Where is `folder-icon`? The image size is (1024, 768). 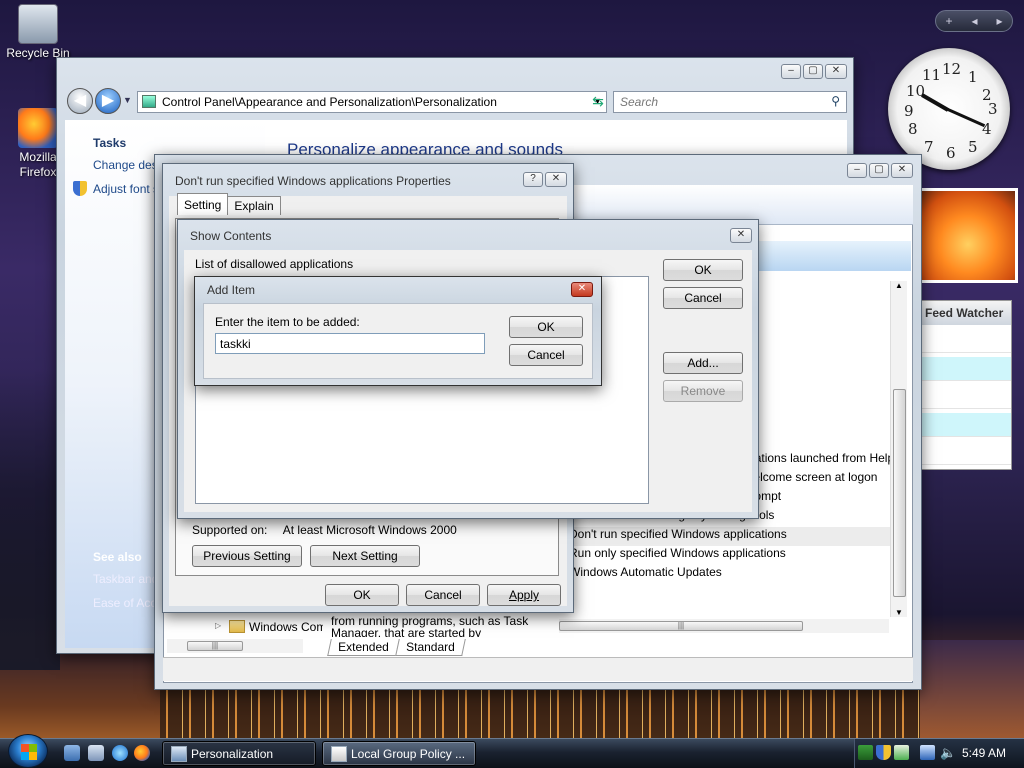
folder-icon is located at coordinates (237, 626).